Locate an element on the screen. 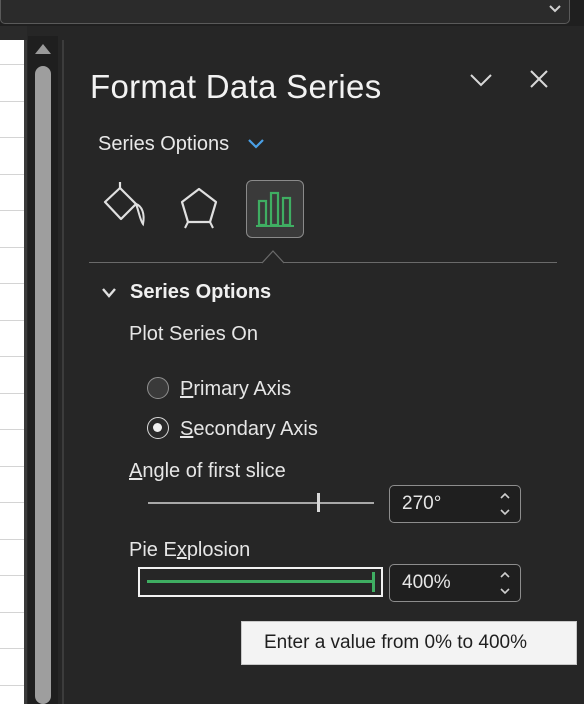 The width and height of the screenshot is (584, 704). secondary-axis-label: Secondary Axis is located at coordinates (249, 429).